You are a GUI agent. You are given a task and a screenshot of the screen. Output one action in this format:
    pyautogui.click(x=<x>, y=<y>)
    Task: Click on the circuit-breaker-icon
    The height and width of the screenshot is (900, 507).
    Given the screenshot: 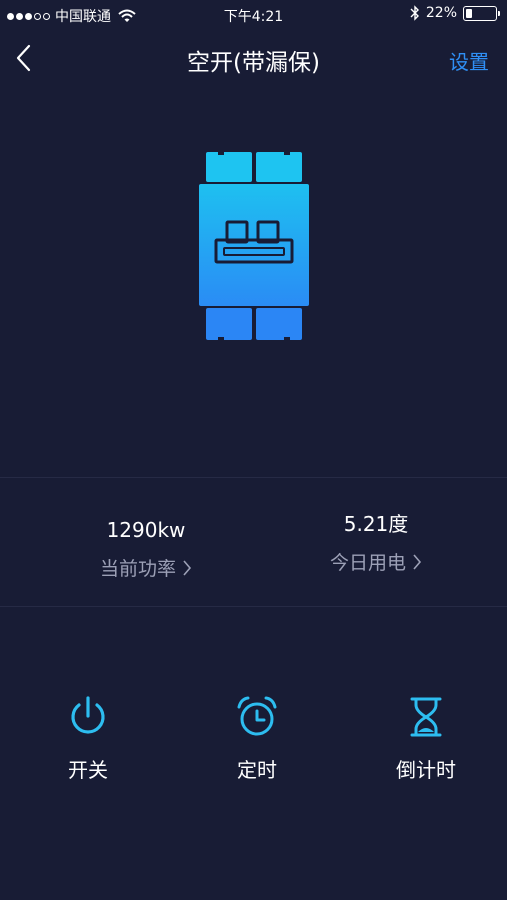 What is the action you would take?
    pyautogui.click(x=254, y=246)
    